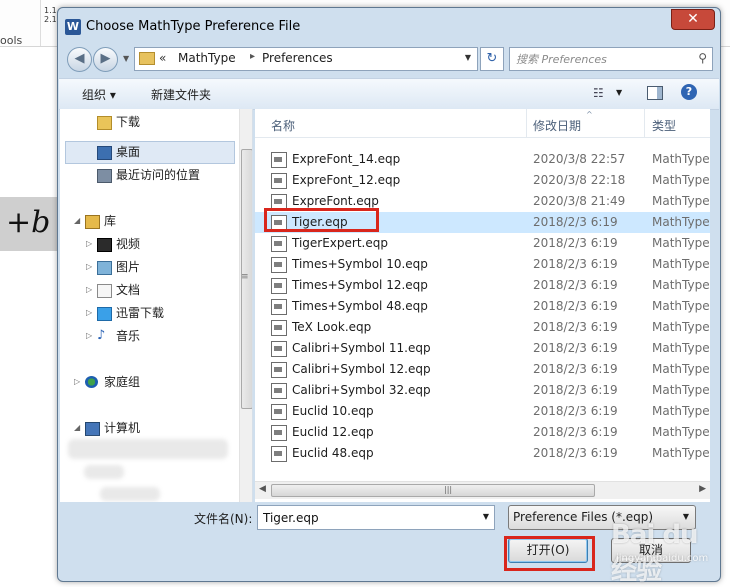  I want to click on file-row: ExpreFont_14.eqp 2020/3/8 22:57 MathType, so click(482, 159).